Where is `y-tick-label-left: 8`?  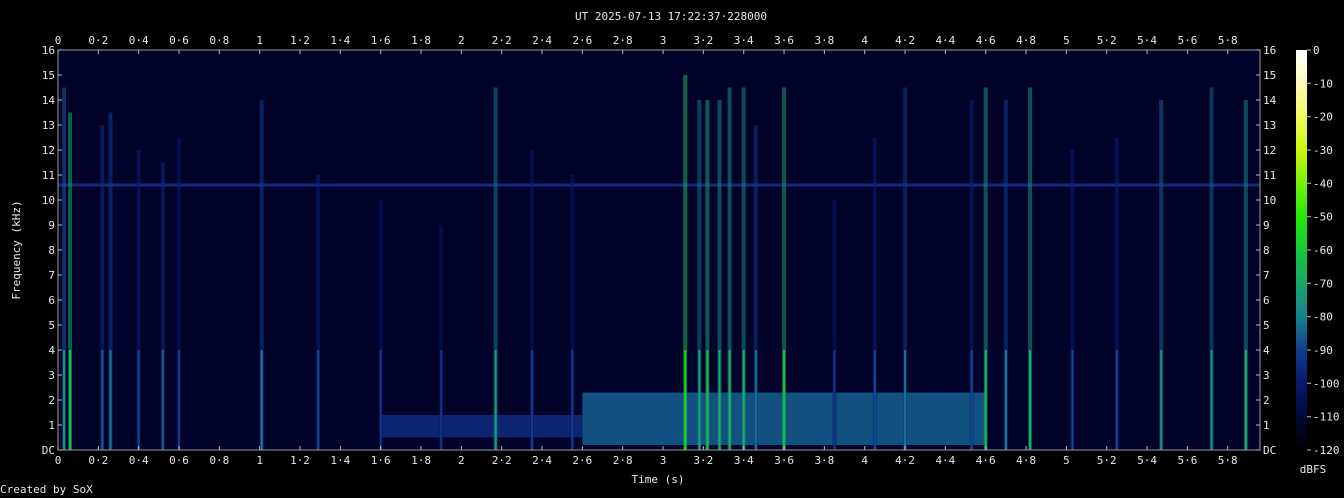
y-tick-label-left: 8 is located at coordinates (51, 250).